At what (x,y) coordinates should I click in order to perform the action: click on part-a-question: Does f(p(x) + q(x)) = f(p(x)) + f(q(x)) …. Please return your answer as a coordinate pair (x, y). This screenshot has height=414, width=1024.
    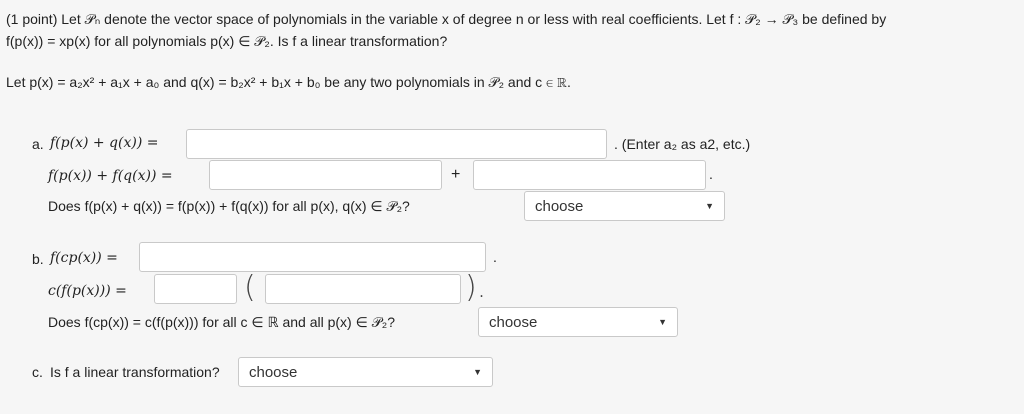
    Looking at the image, I should click on (229, 206).